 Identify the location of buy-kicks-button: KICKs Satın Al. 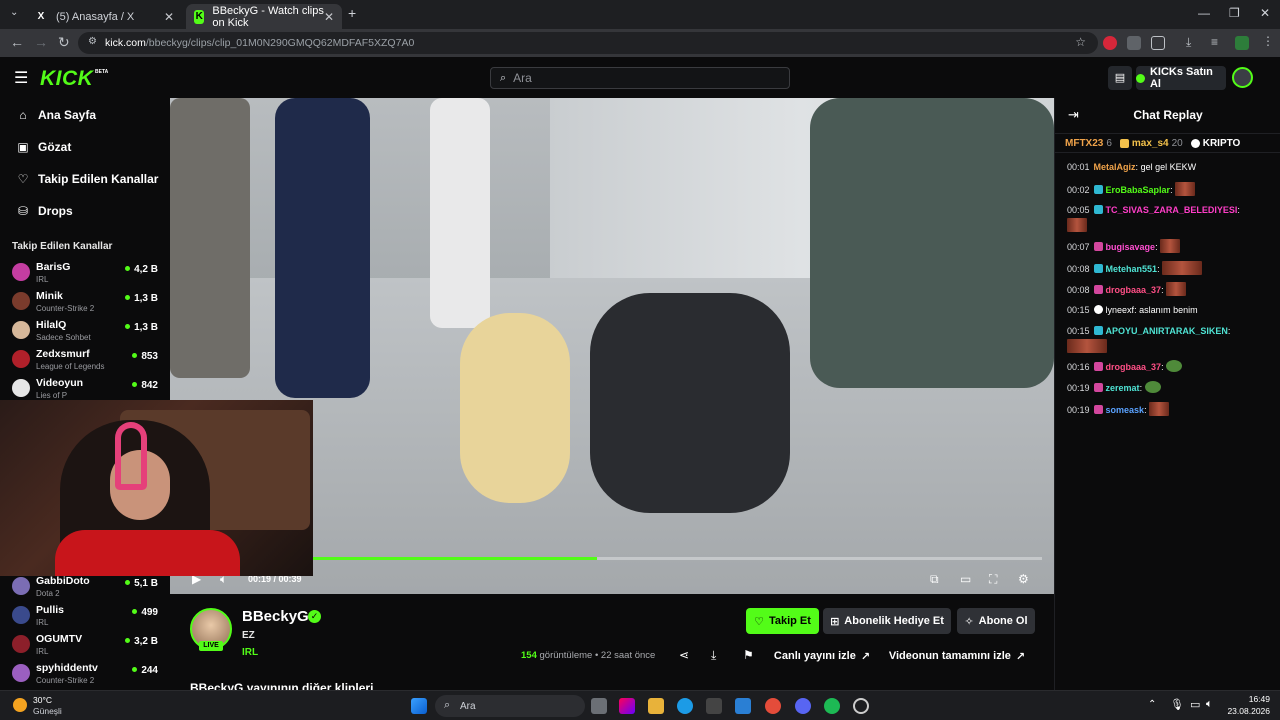
(1181, 78).